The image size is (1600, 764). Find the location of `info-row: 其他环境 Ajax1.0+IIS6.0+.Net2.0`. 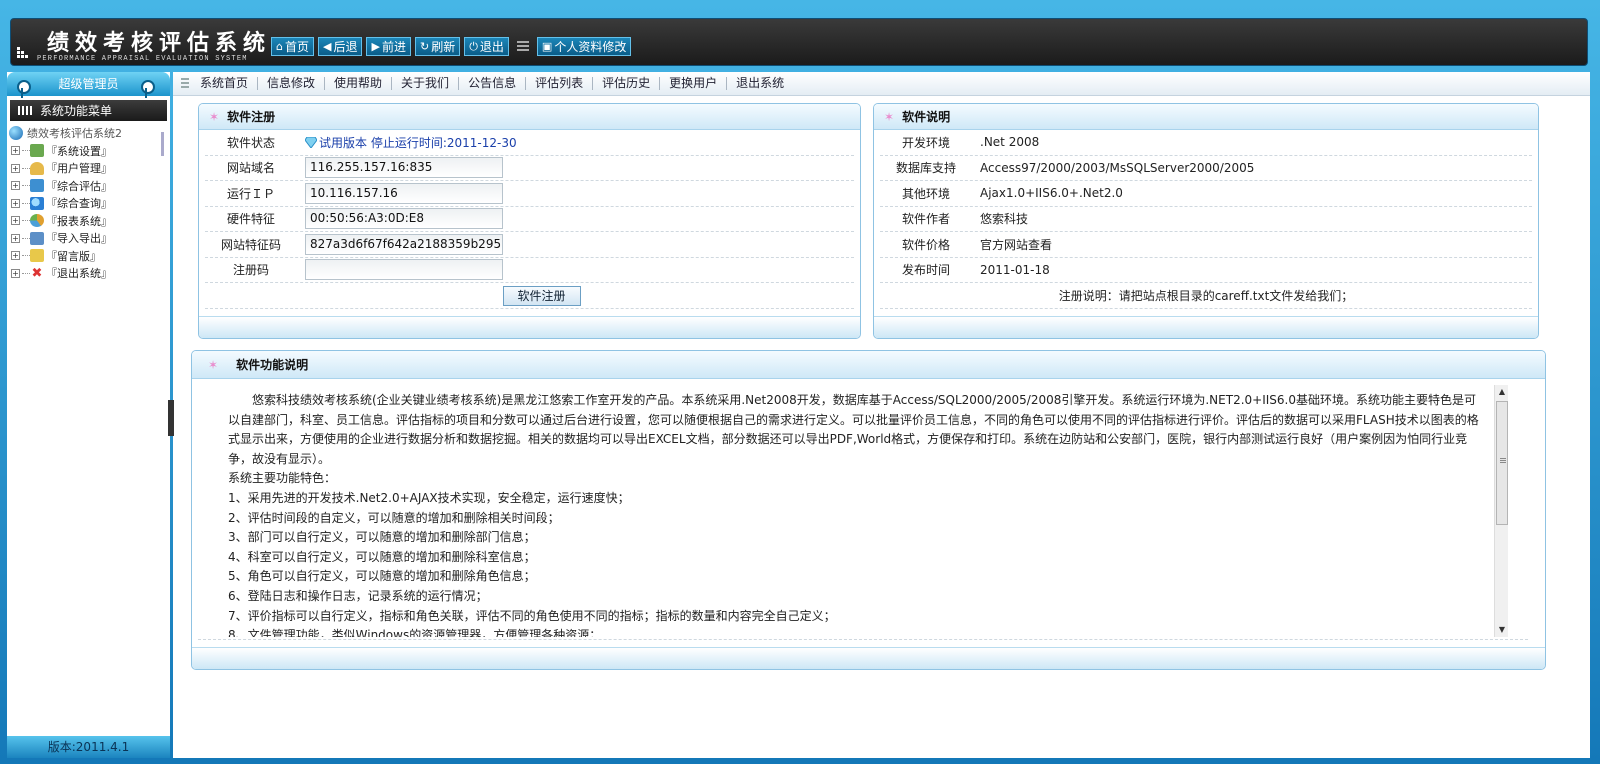

info-row: 其他环境 Ajax1.0+IIS6.0+.Net2.0 is located at coordinates (1206, 194).